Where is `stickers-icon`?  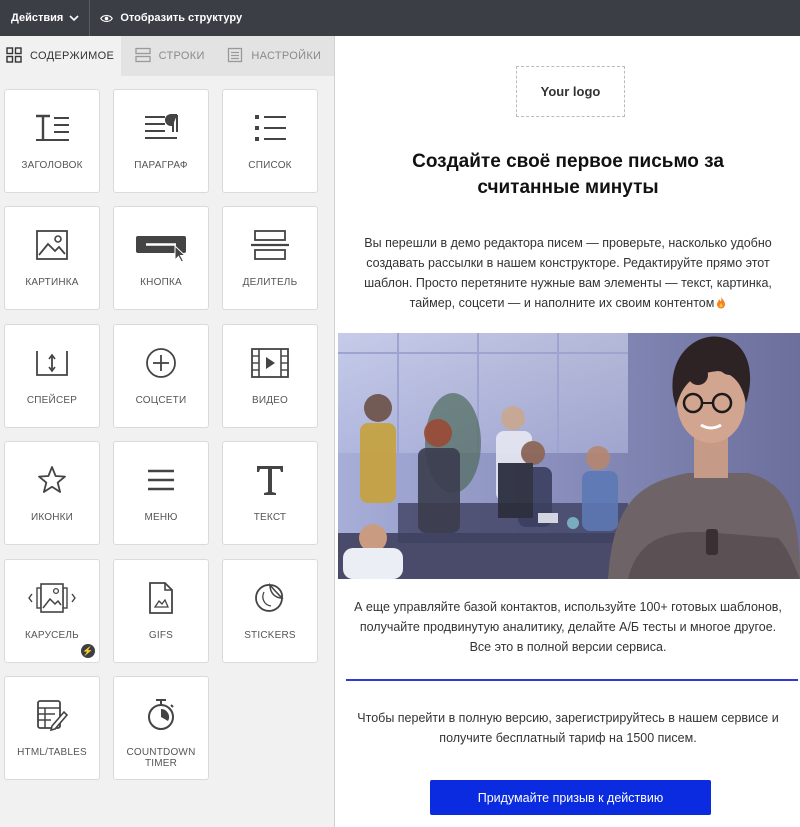 stickers-icon is located at coordinates (270, 598).